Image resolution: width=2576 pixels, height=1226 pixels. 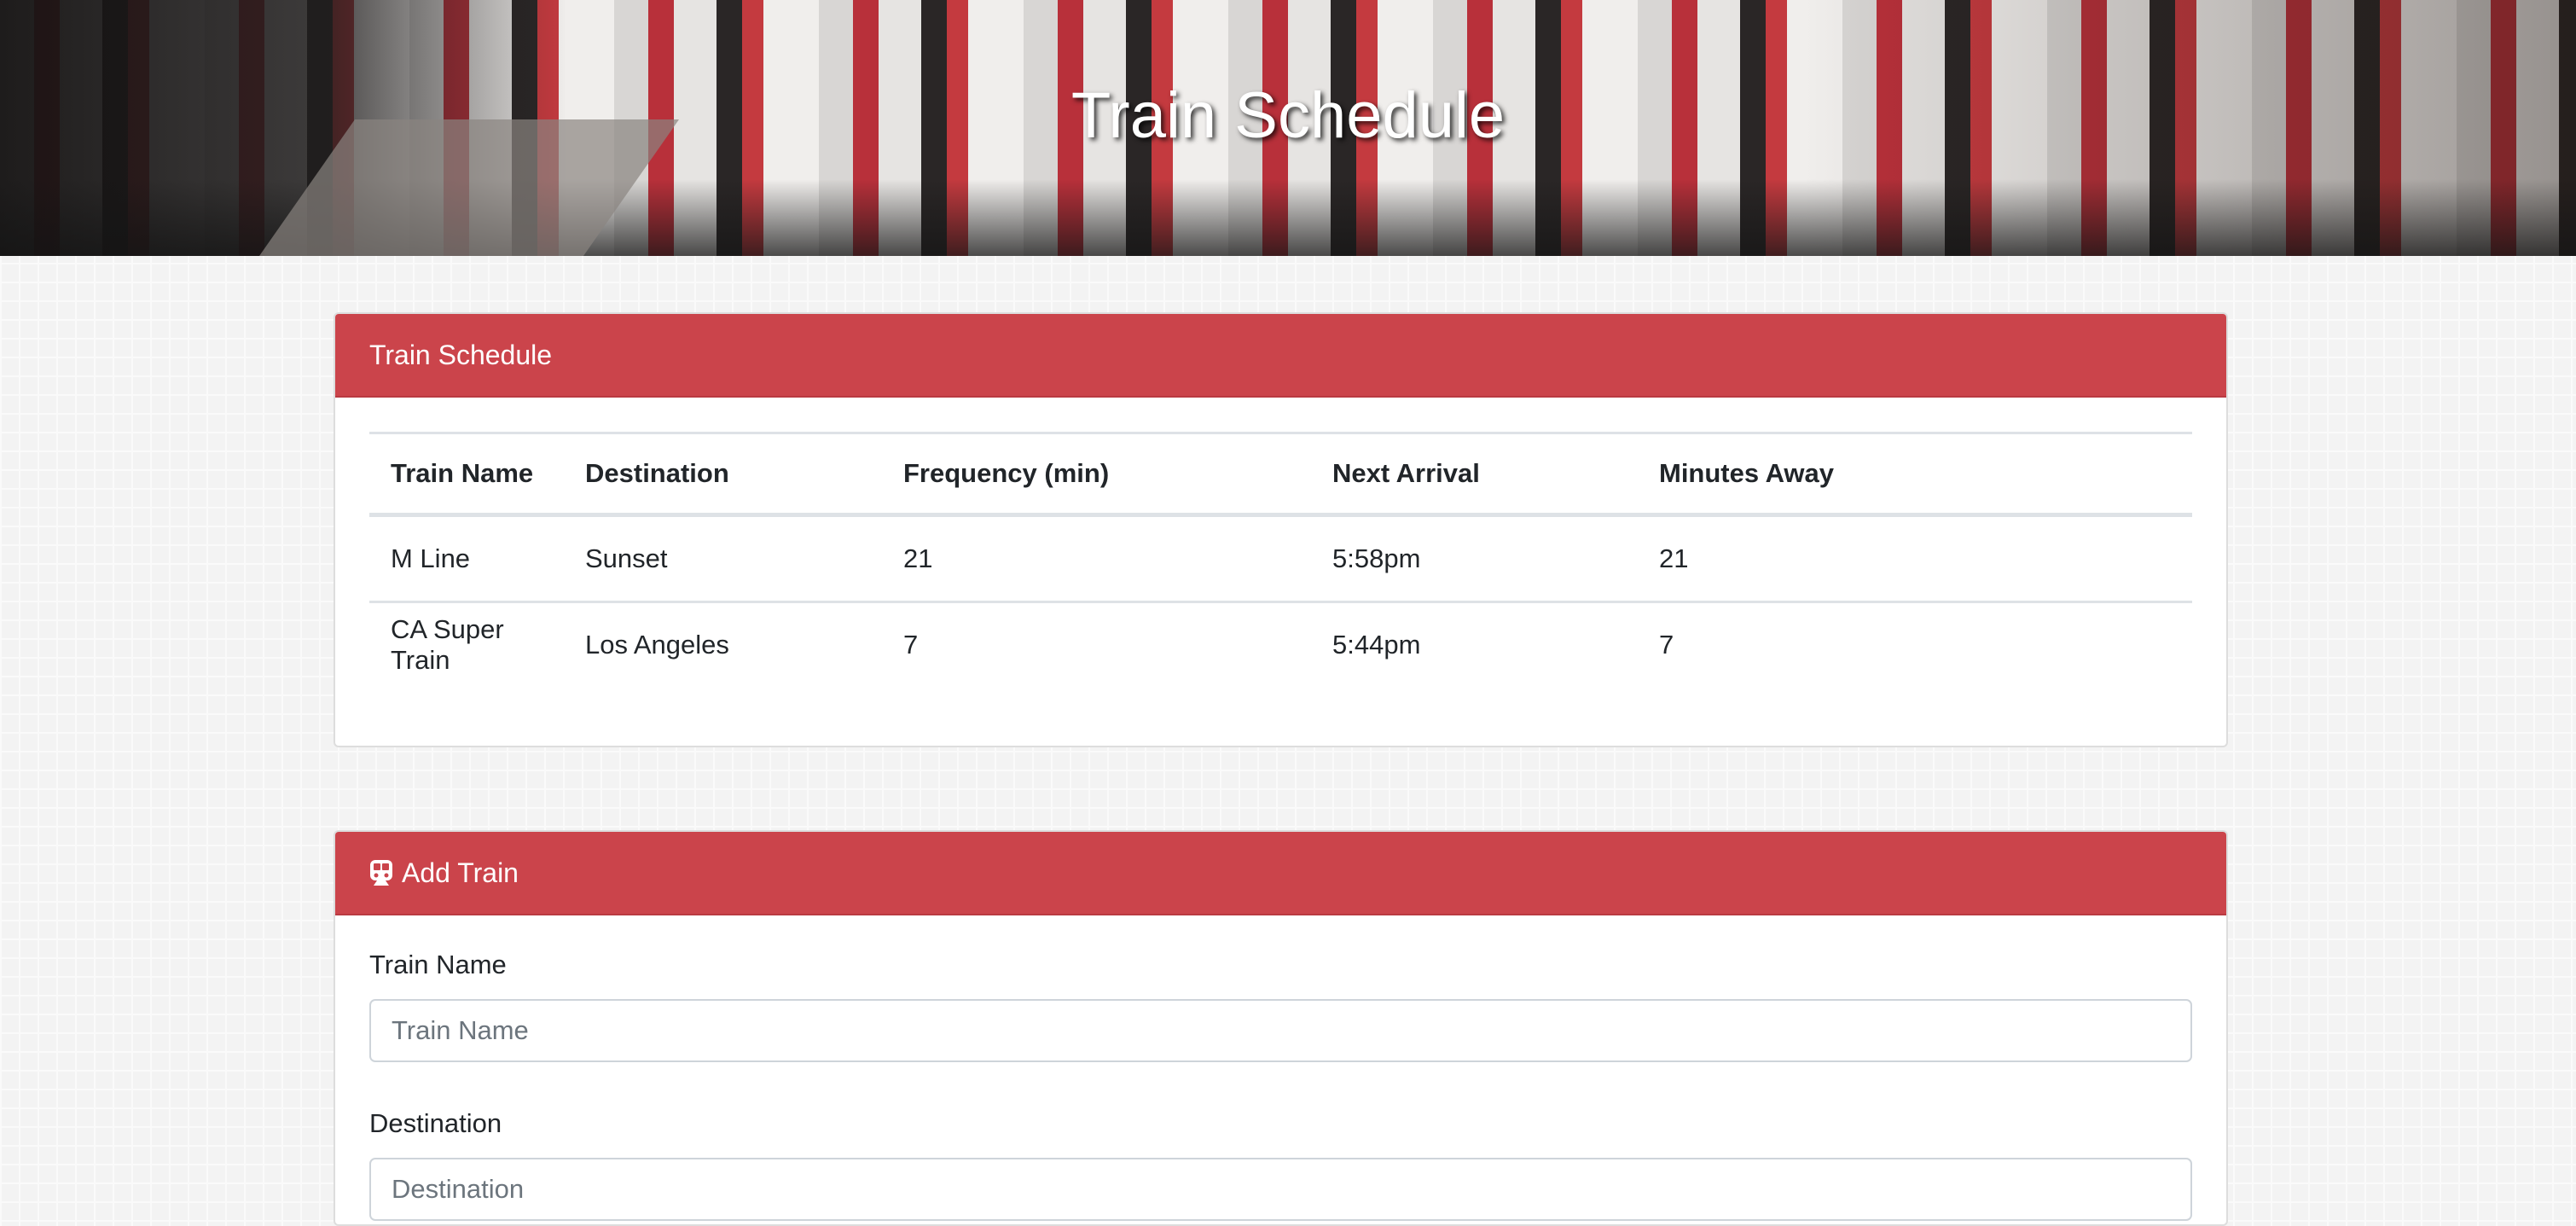 What do you see at coordinates (1474, 644) in the screenshot?
I see `cell-next-arrival: 5:44pm` at bounding box center [1474, 644].